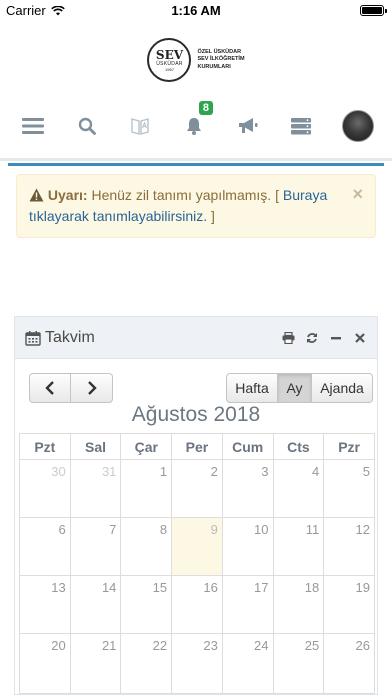 The image size is (392, 696). I want to click on weekday-header: Pzr, so click(349, 446).